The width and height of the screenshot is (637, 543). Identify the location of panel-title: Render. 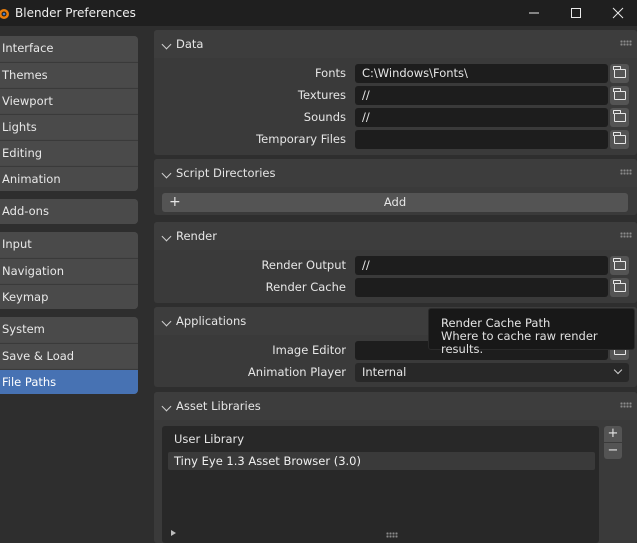
(196, 236).